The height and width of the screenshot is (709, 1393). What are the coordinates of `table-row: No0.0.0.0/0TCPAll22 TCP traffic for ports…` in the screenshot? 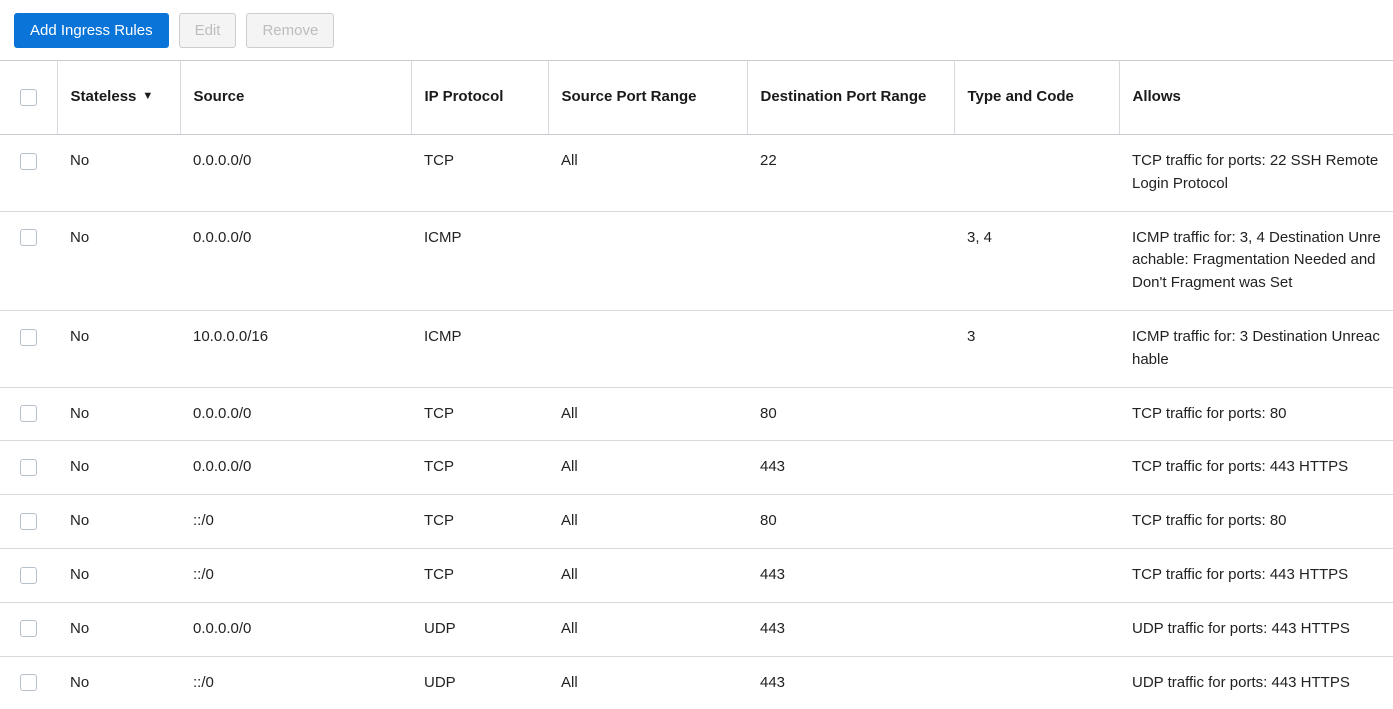 It's located at (696, 173).